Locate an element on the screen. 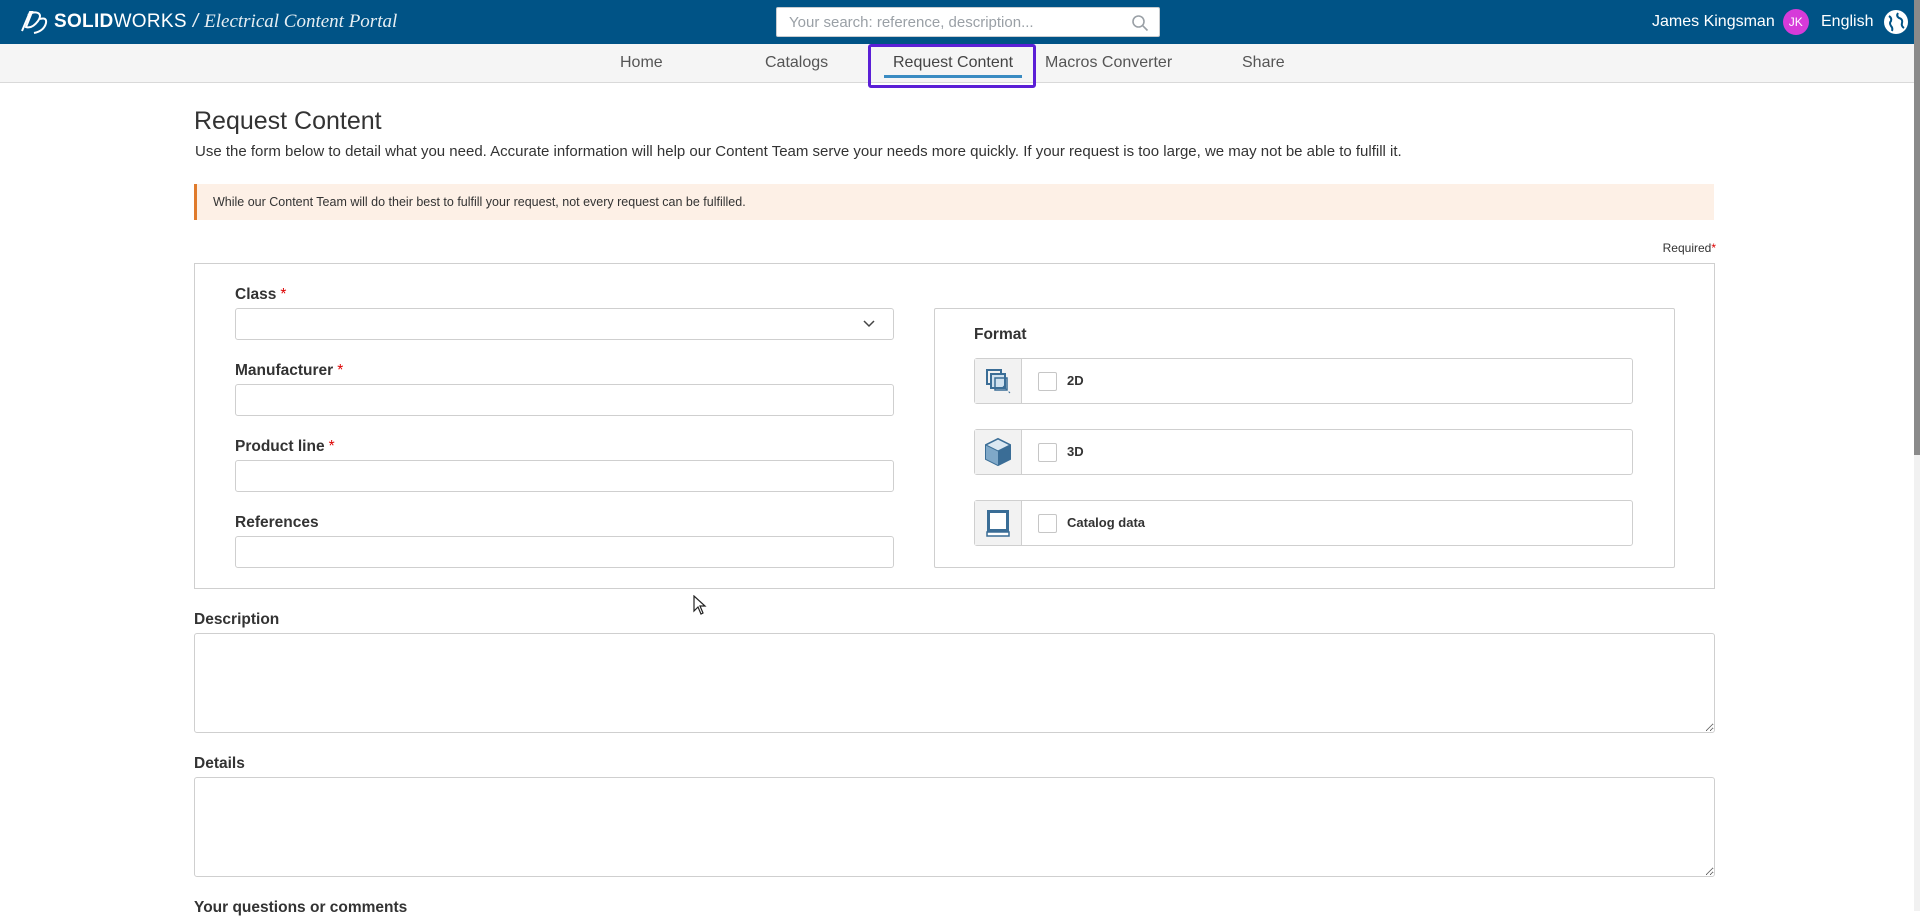  details-field is located at coordinates (954, 827).